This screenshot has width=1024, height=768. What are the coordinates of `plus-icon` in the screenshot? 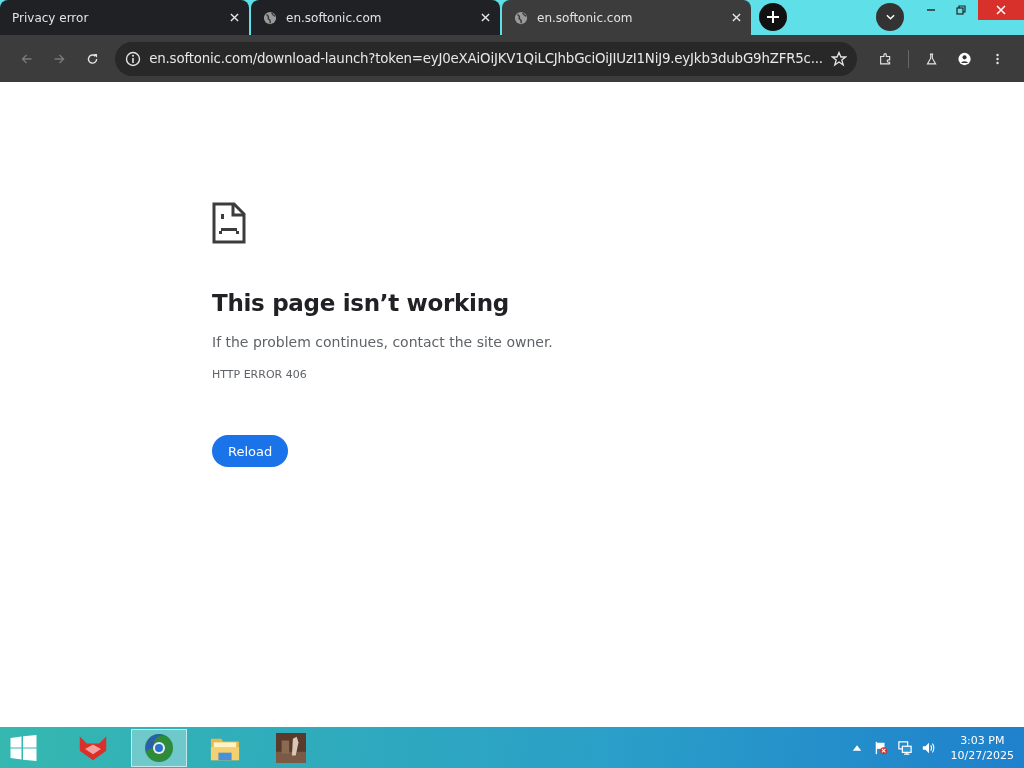 It's located at (773, 17).